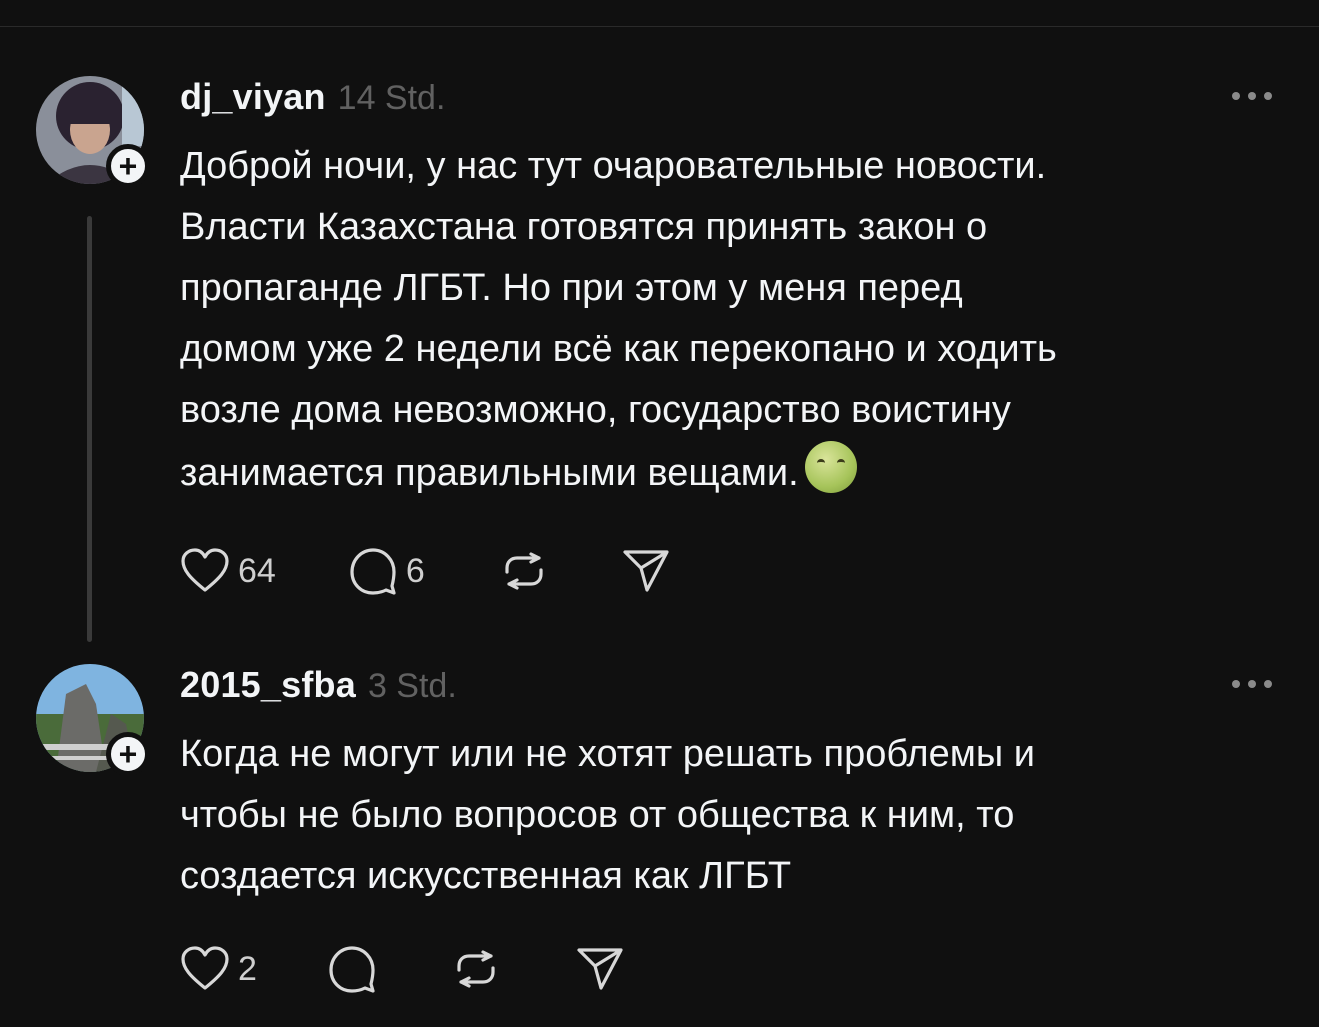  What do you see at coordinates (247, 968) in the screenshot?
I see `like-count: 2` at bounding box center [247, 968].